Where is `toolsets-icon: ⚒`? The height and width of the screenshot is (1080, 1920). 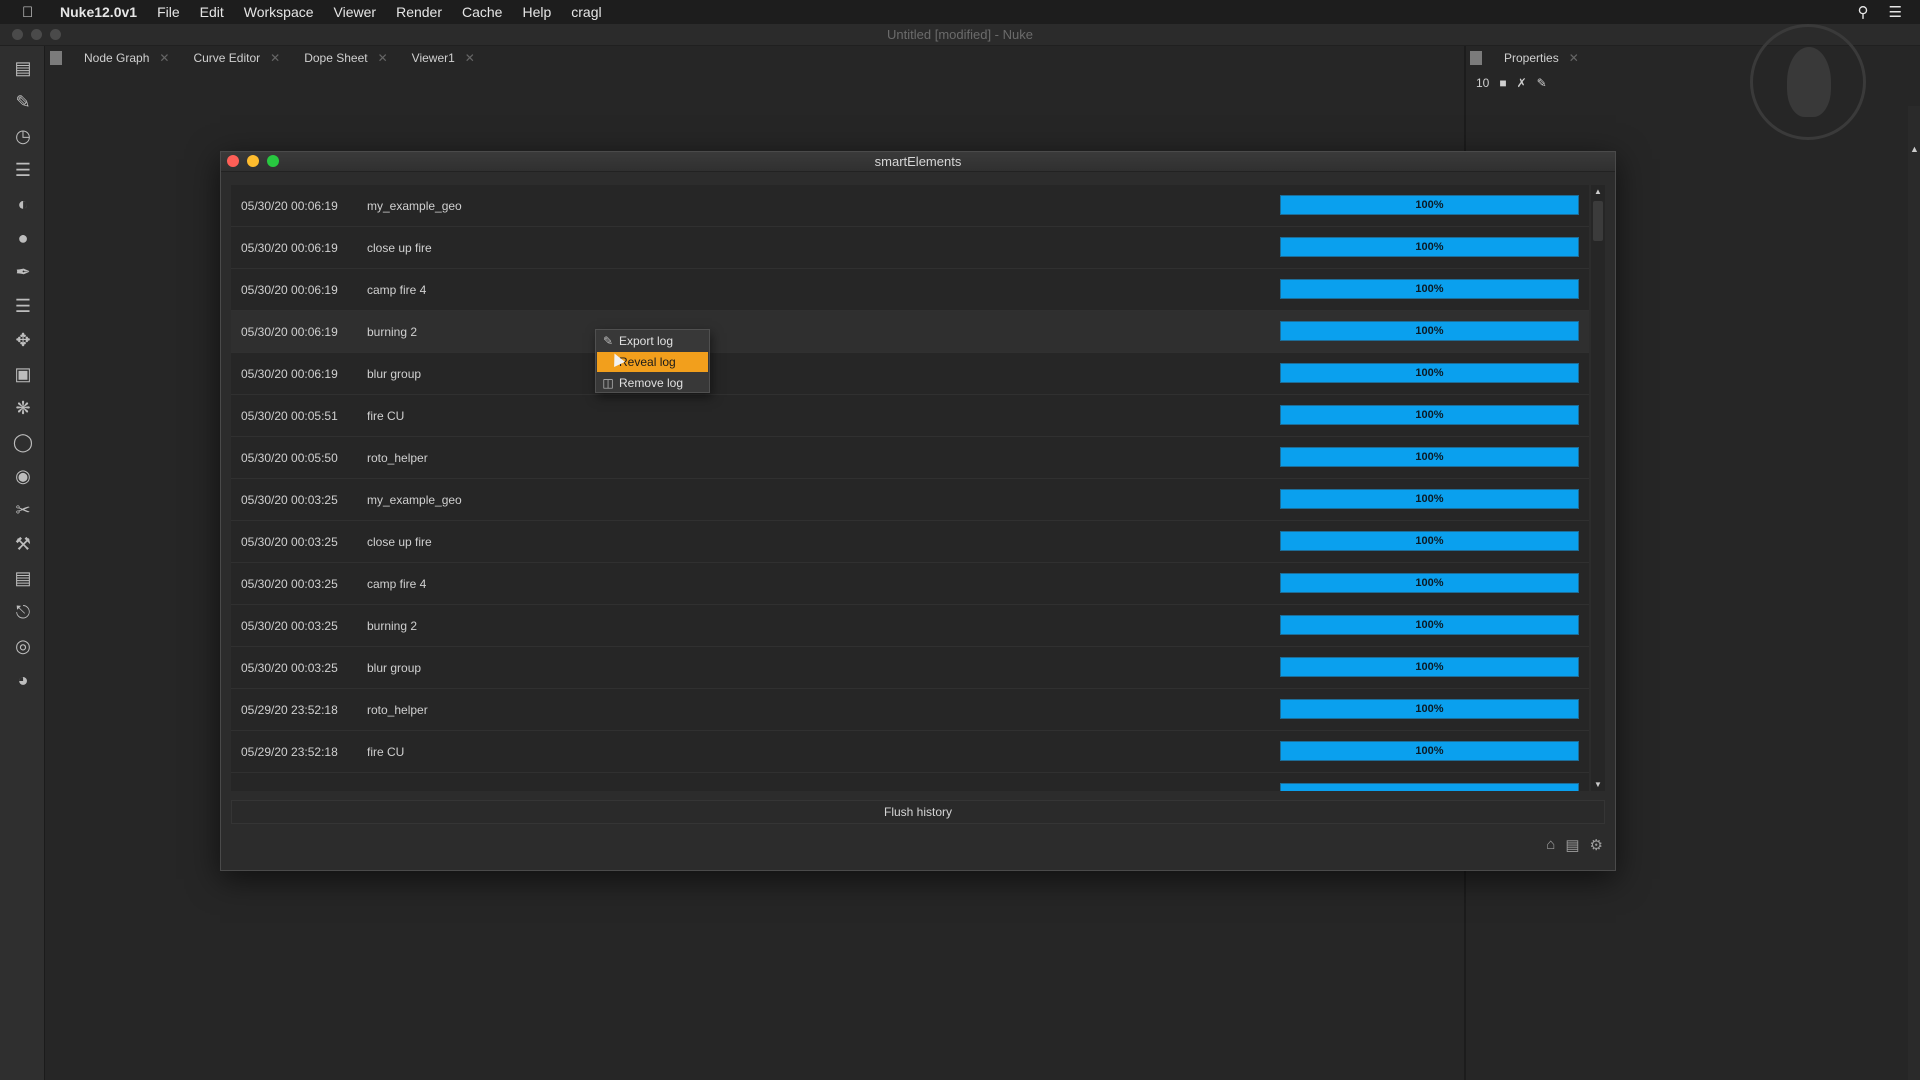 toolsets-icon: ⚒ is located at coordinates (23, 544).